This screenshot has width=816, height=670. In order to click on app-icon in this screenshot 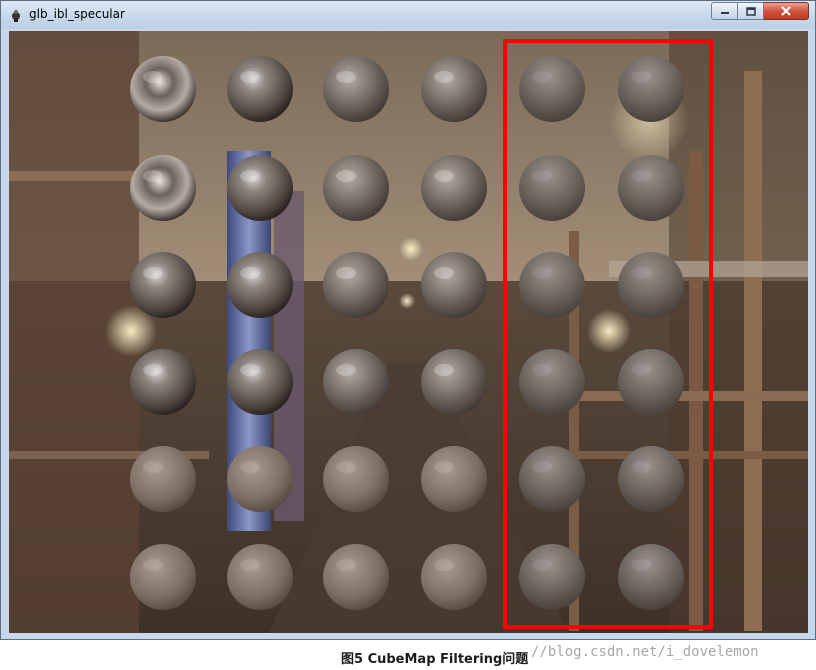, I will do `click(16, 16)`.